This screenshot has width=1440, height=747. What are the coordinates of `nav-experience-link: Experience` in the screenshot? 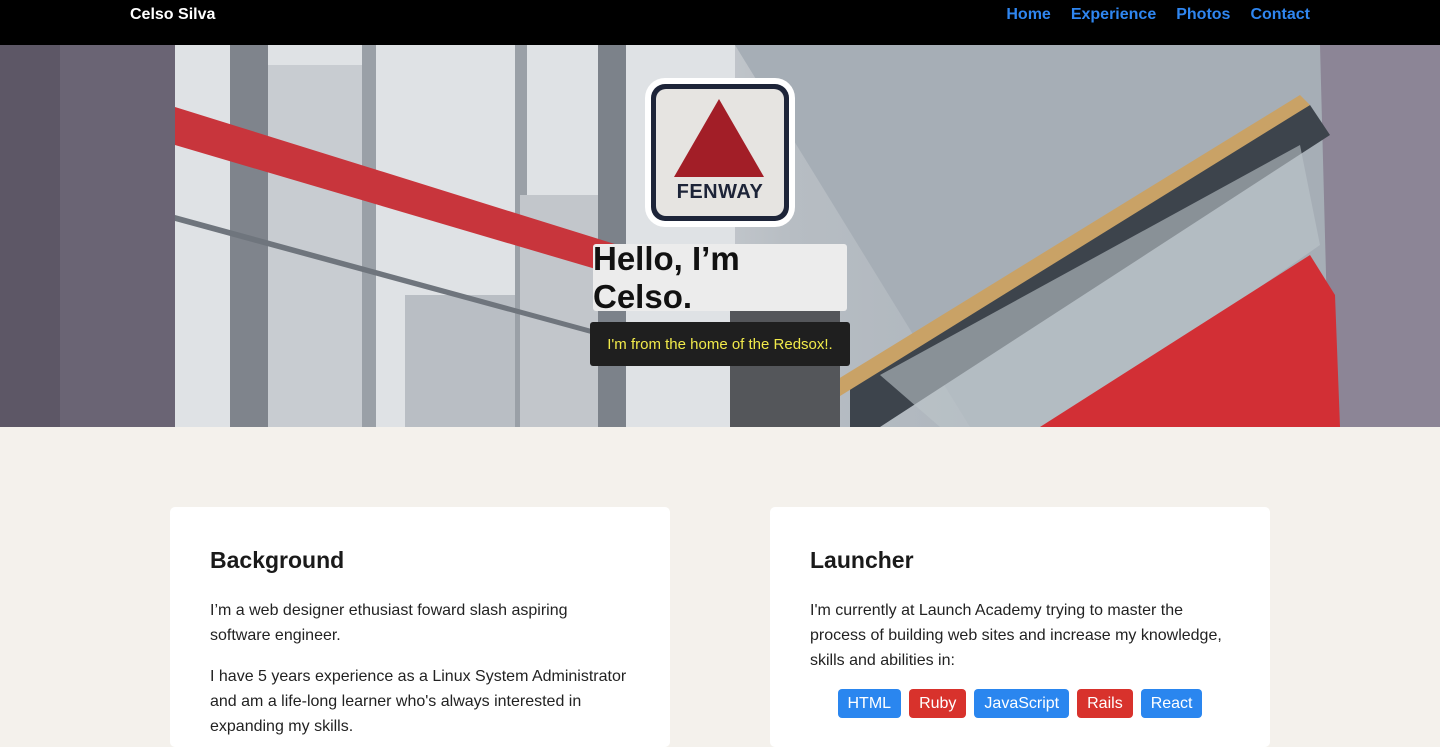 It's located at (1113, 15).